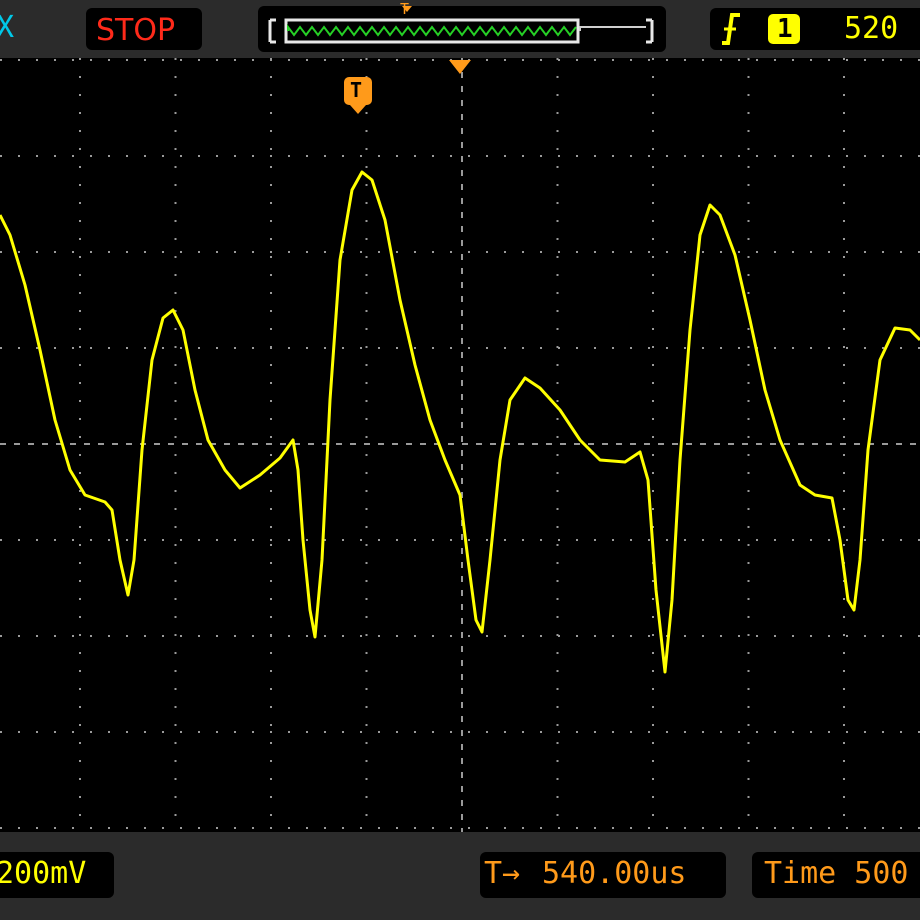 The height and width of the screenshot is (920, 920). I want to click on channel-number-badge: 1, so click(784, 29).